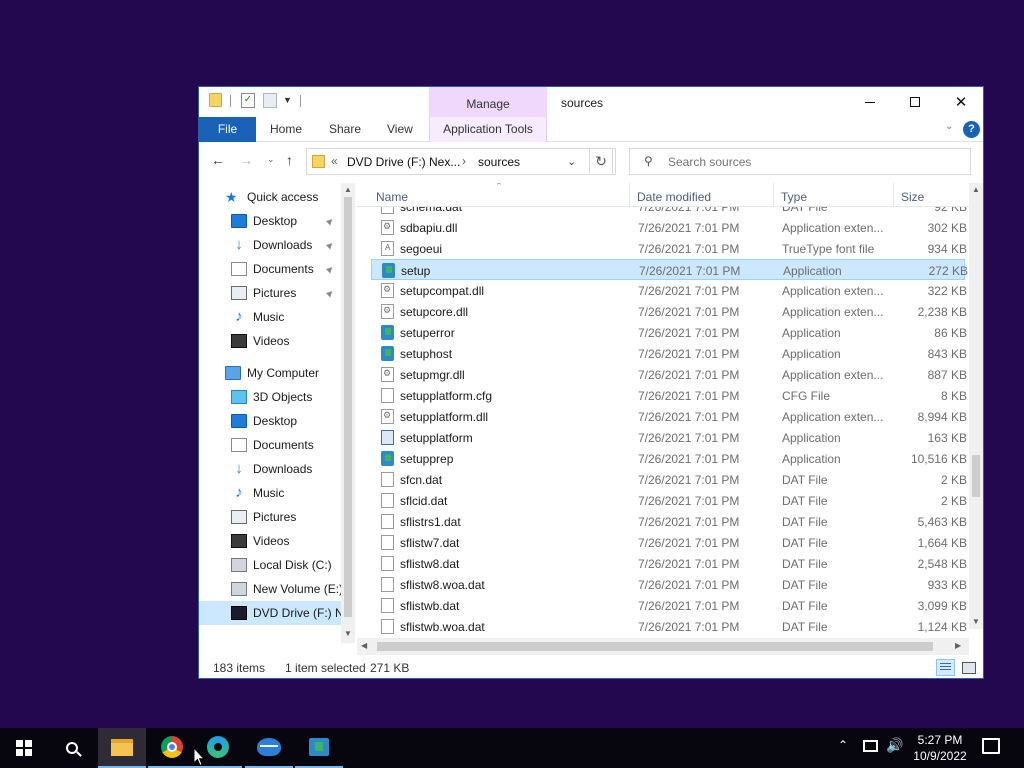 The height and width of the screenshot is (768, 1024). Describe the element at coordinates (248, 100) in the screenshot. I see `properties-icon: ✓` at that location.